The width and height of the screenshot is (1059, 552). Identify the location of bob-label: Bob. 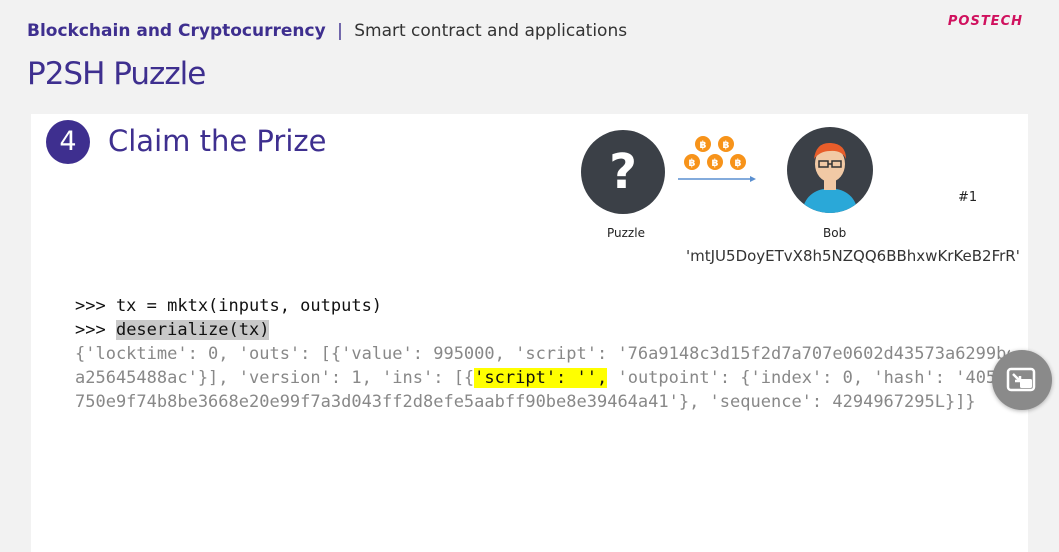
(835, 233).